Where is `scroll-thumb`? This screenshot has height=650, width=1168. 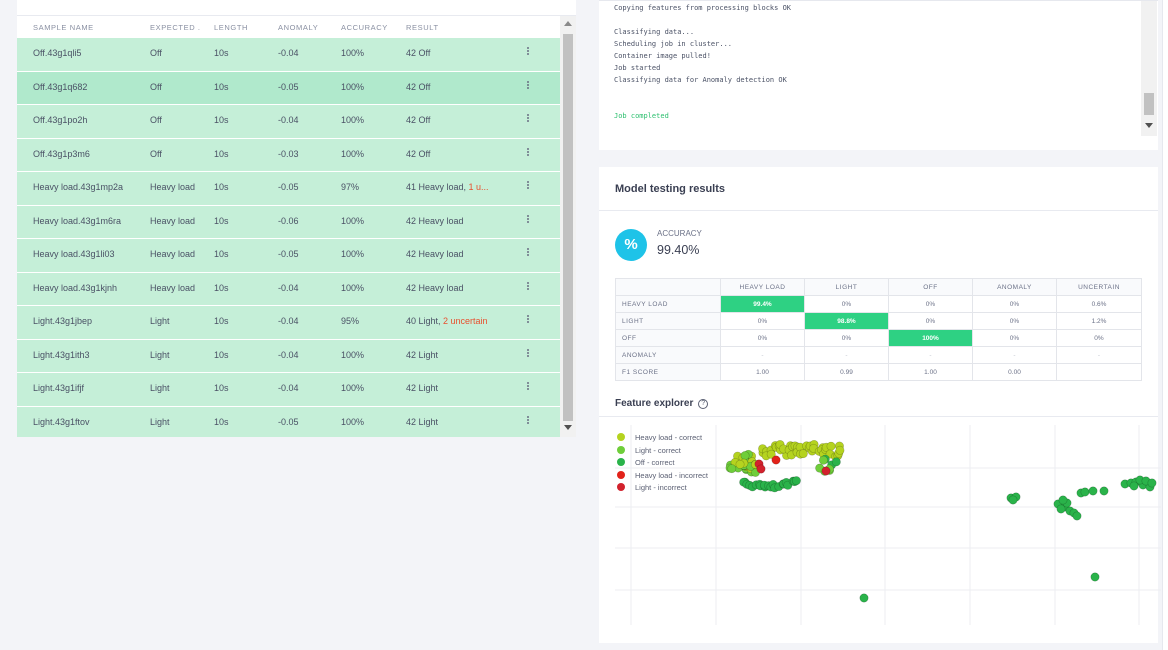 scroll-thumb is located at coordinates (568, 227).